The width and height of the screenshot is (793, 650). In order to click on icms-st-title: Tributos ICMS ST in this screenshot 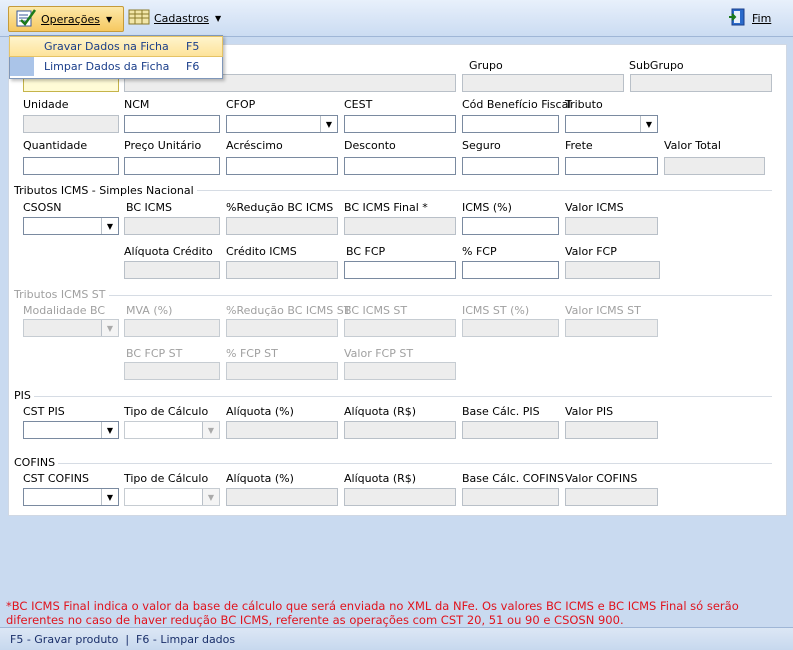, I will do `click(61, 294)`.